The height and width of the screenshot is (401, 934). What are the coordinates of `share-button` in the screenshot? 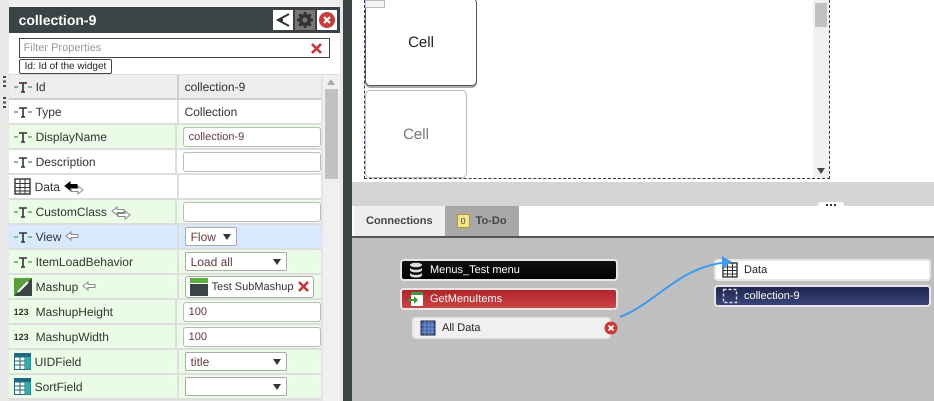 It's located at (282, 20).